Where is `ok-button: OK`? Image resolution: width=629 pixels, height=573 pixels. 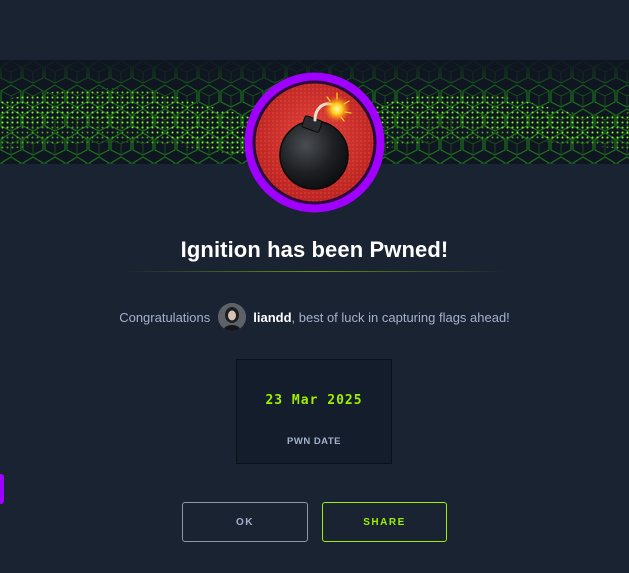
ok-button: OK is located at coordinates (245, 522).